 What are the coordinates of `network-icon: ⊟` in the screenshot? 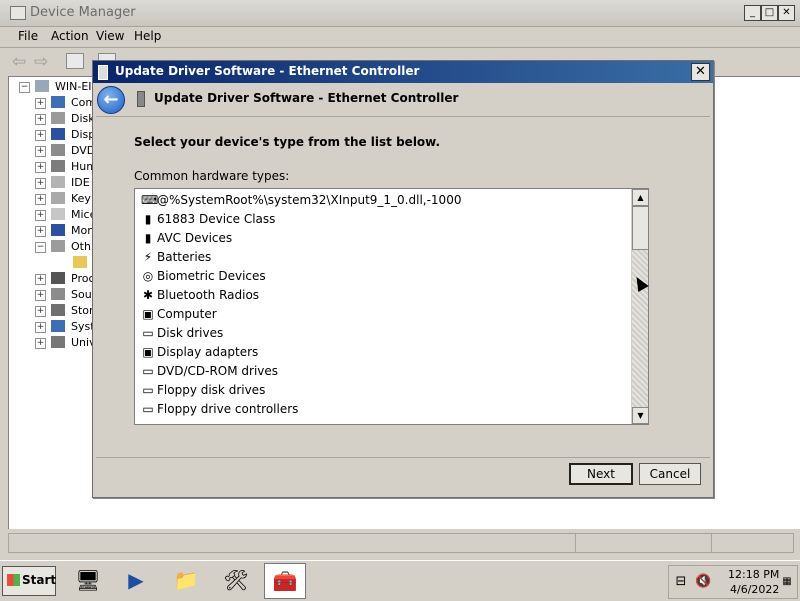 It's located at (681, 582).